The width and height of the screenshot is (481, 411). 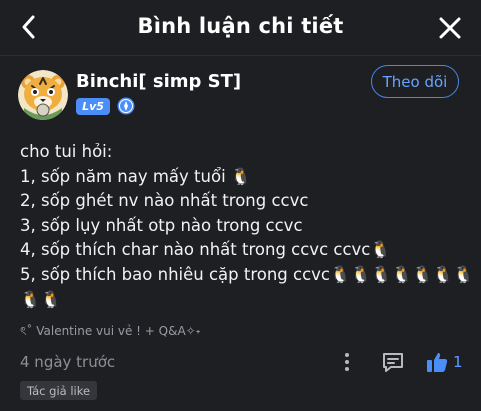 I want to click on tiger-avatar-icon, so click(x=43, y=95).